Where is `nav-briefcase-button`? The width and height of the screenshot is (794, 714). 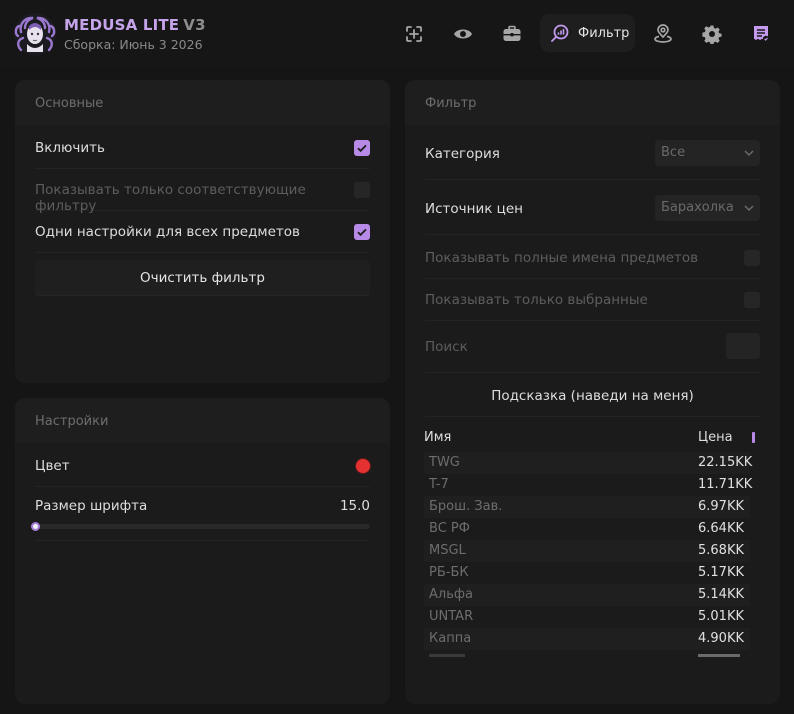
nav-briefcase-button is located at coordinates (512, 34).